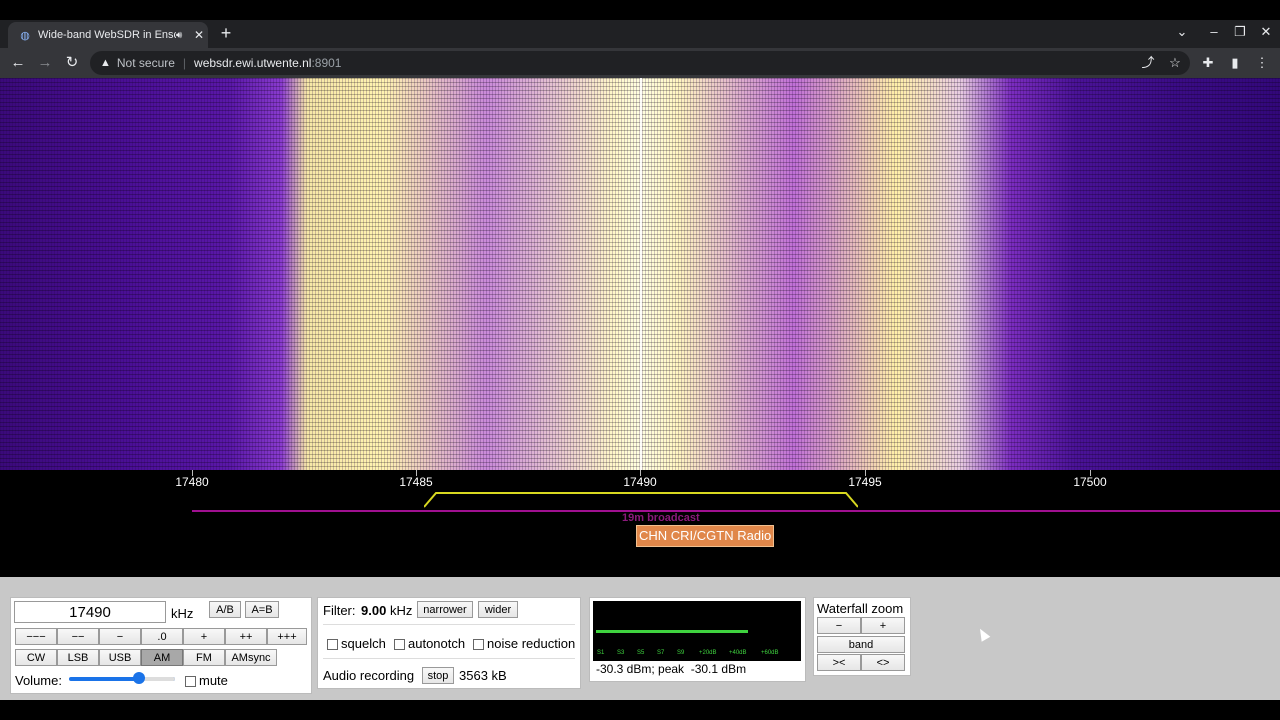 The width and height of the screenshot is (1280, 720). I want to click on smeter-scale-label: S7, so click(661, 653).